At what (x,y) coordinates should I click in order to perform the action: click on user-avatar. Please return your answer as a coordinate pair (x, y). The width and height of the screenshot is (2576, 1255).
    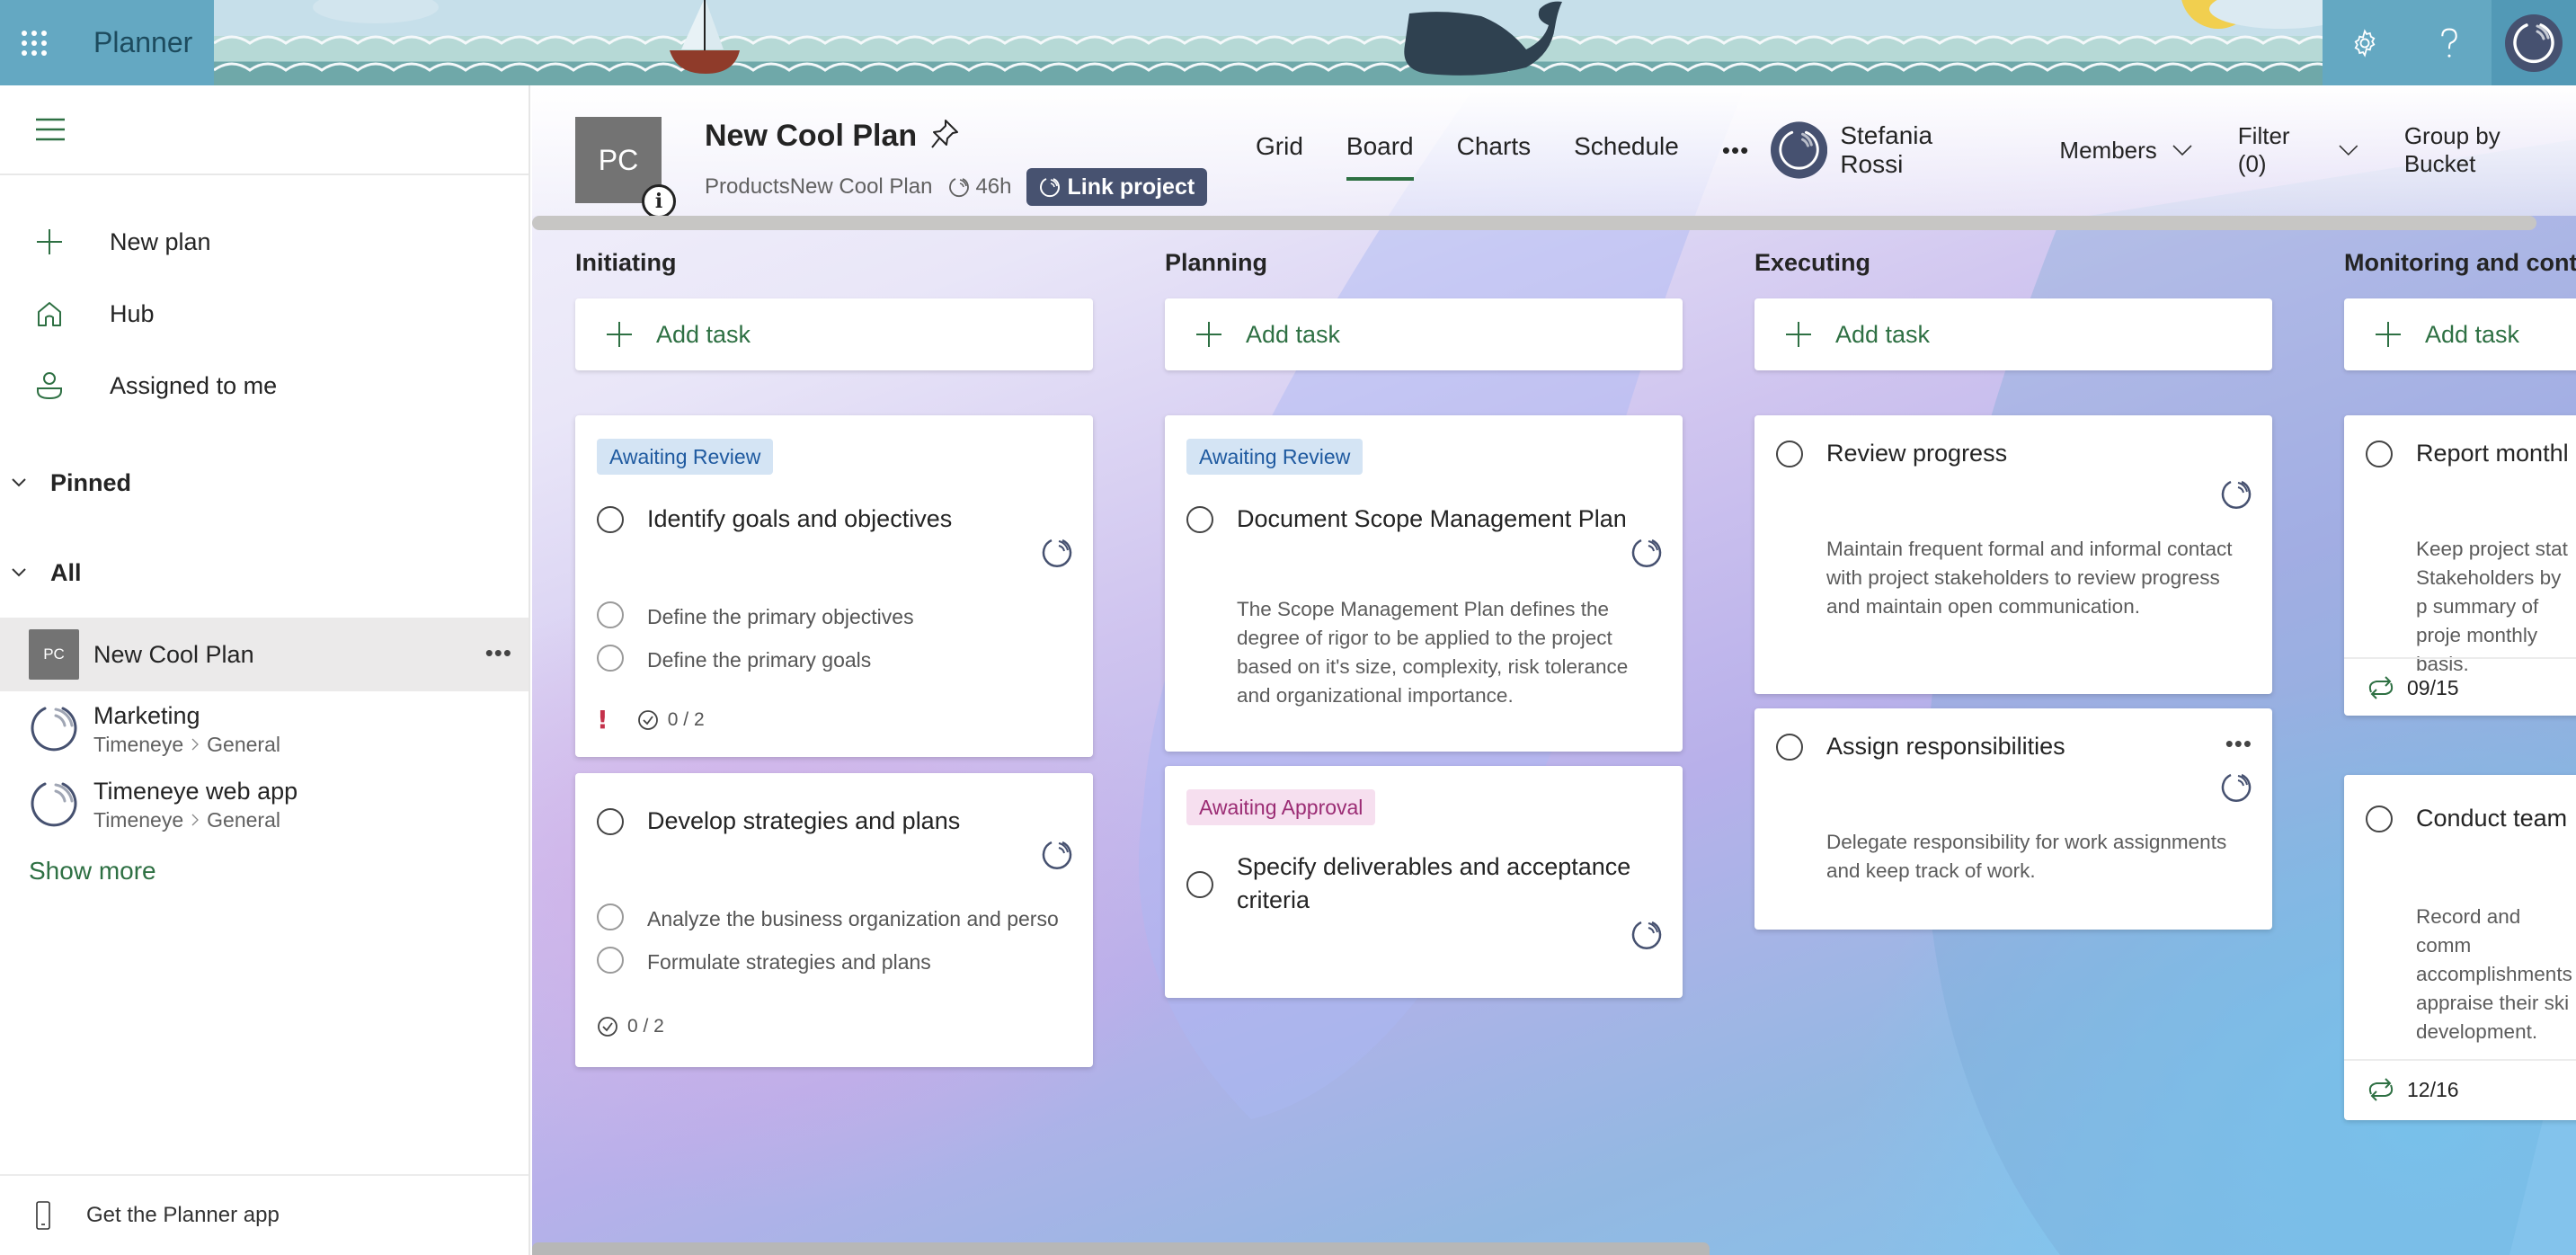
    Looking at the image, I should click on (2534, 42).